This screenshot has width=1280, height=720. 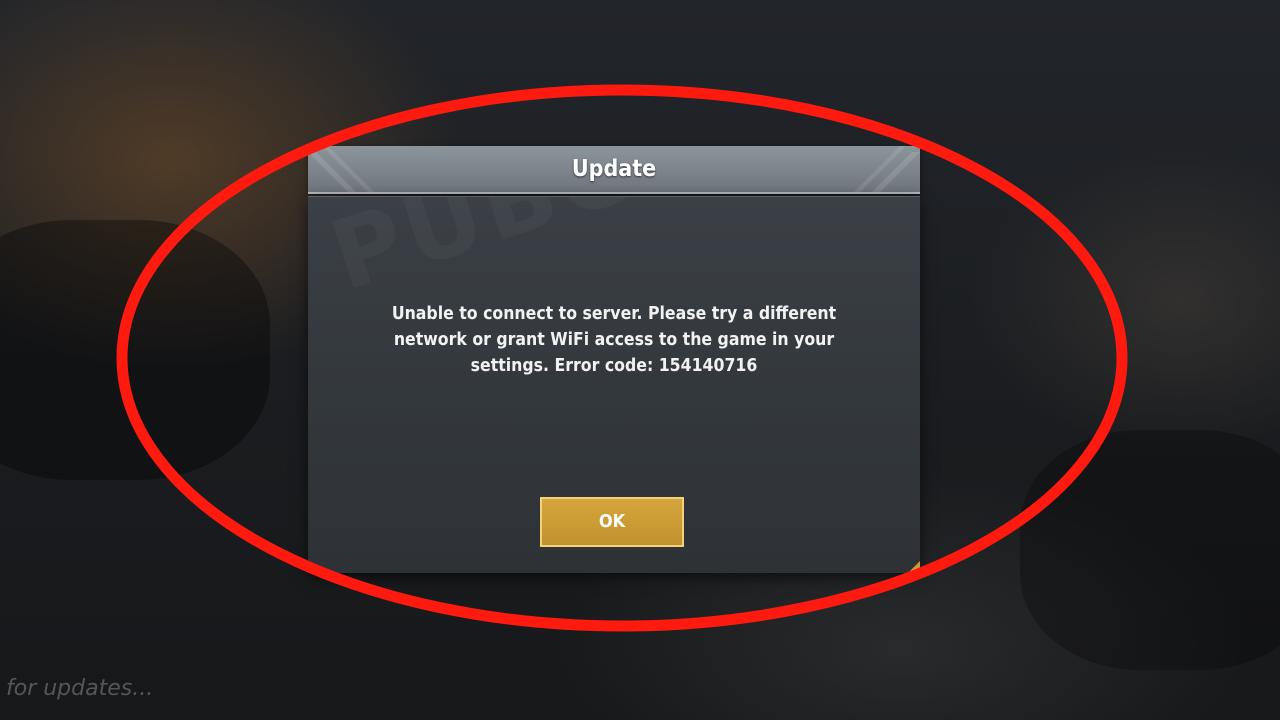 I want to click on dialog-title: Update, so click(x=614, y=169).